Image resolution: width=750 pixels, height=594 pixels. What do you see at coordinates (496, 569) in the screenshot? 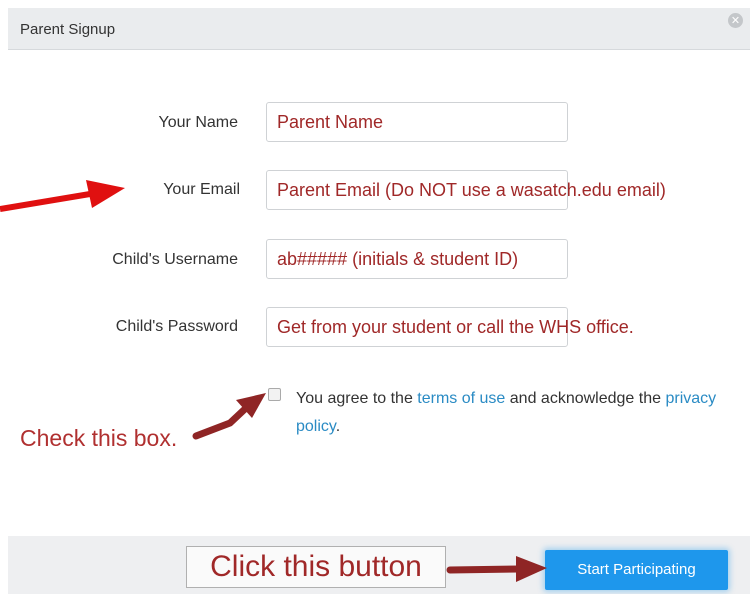
I see `arrow-to-button-icon` at bounding box center [496, 569].